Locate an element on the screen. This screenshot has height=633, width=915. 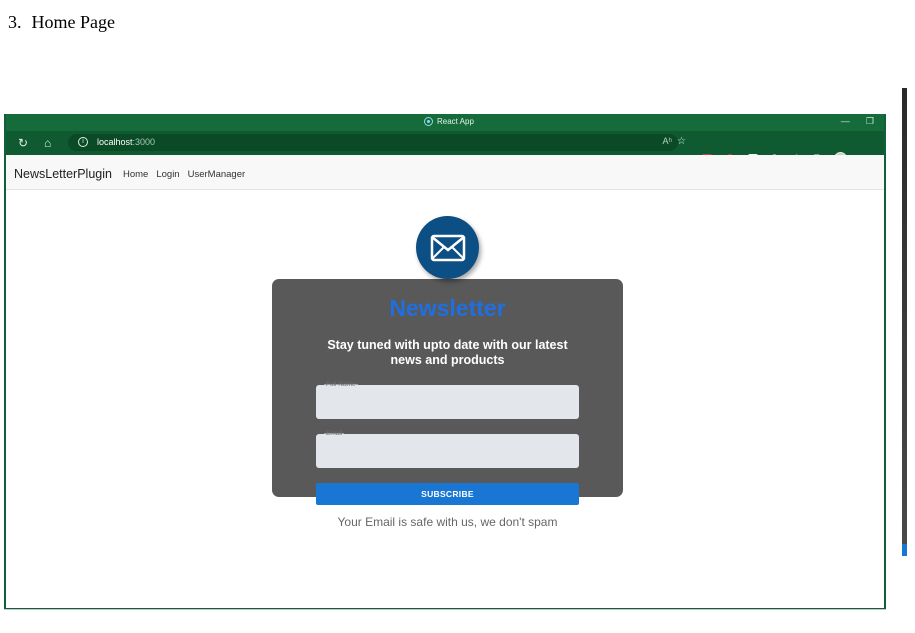
section-title: Home Page is located at coordinates (73, 22).